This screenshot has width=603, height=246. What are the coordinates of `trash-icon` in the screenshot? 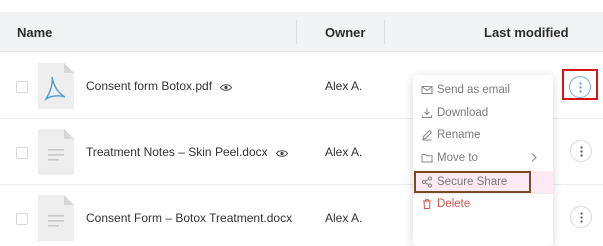 It's located at (427, 204).